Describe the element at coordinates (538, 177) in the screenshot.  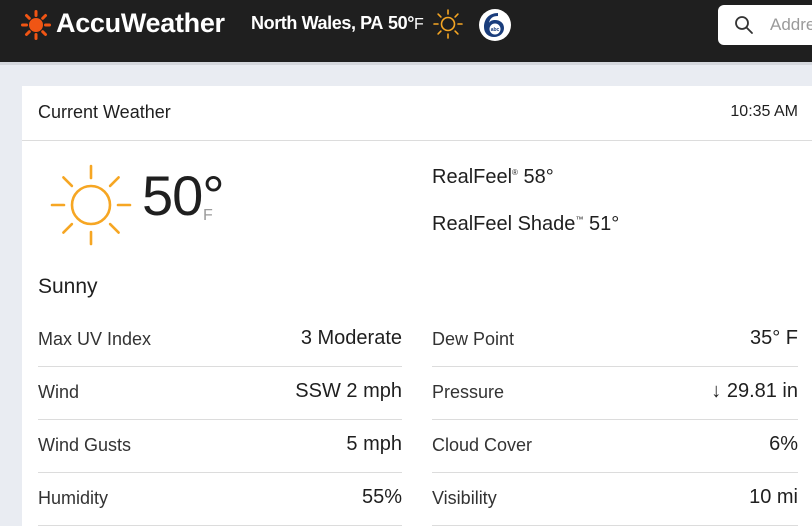
I see `realfeel-value: 58°` at that location.